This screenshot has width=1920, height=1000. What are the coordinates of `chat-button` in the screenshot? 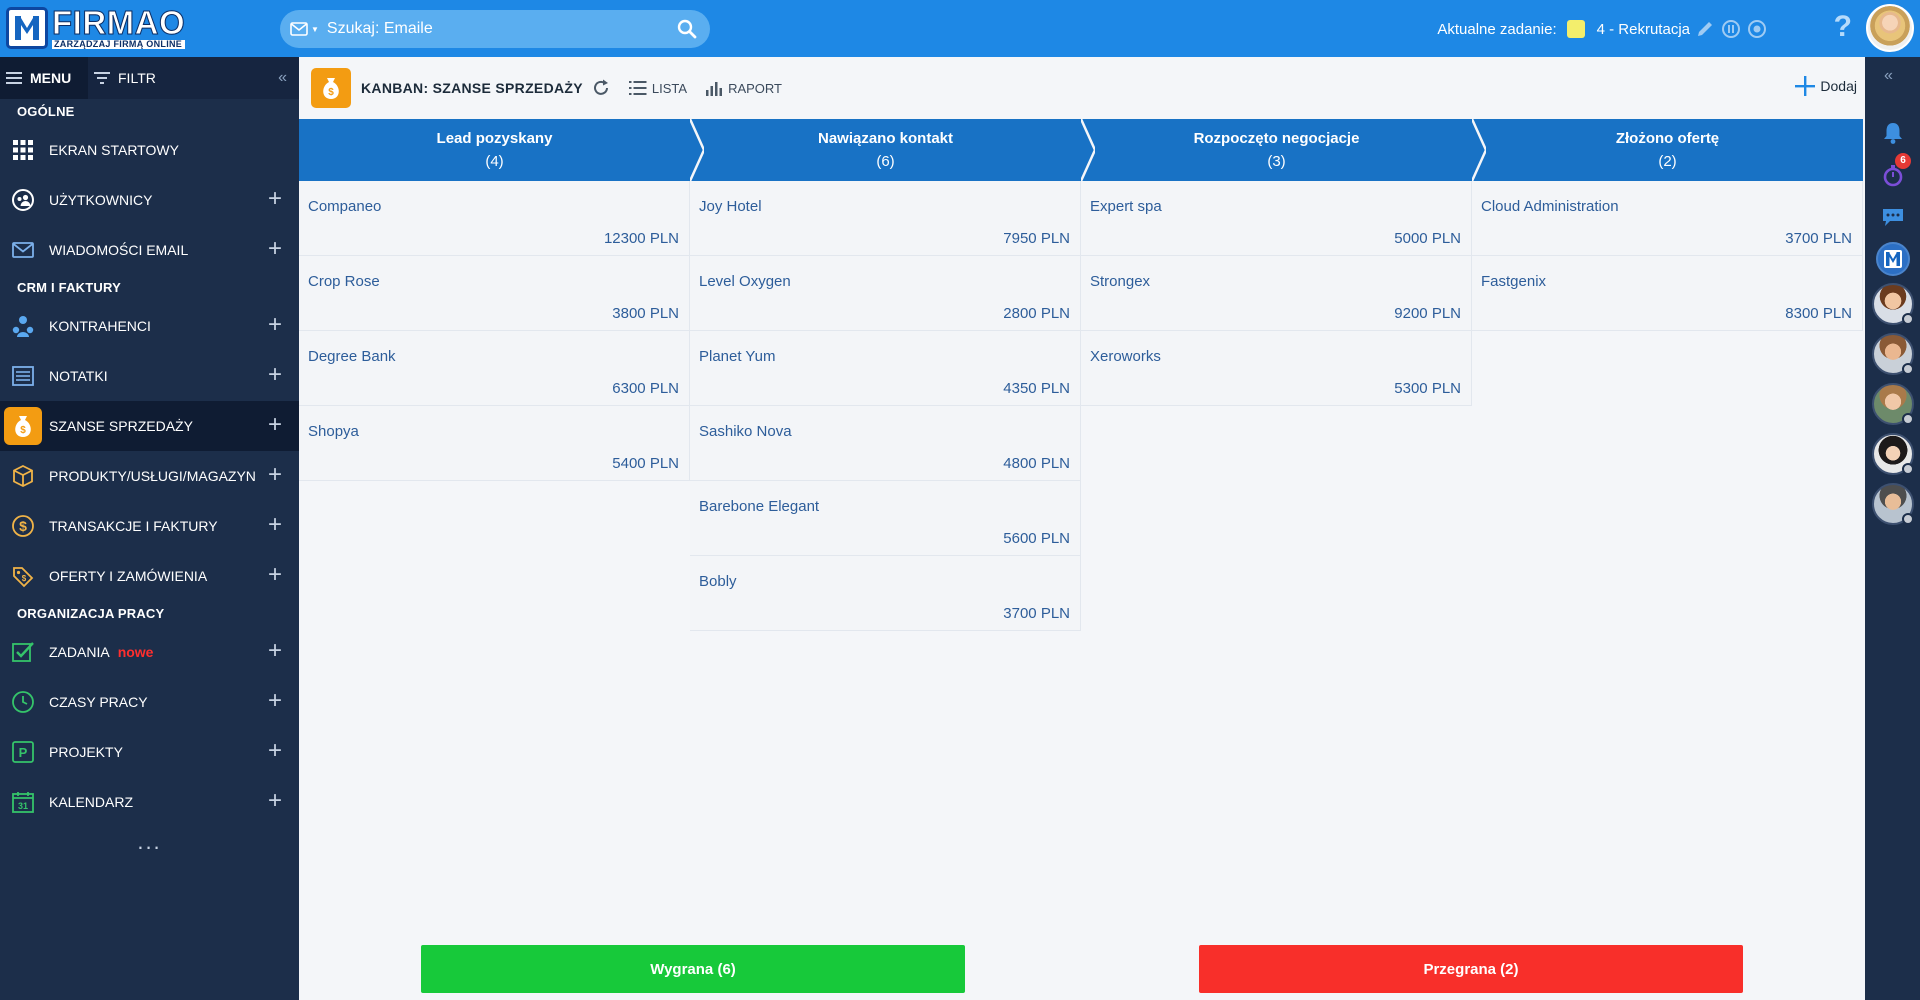 It's located at (1893, 217).